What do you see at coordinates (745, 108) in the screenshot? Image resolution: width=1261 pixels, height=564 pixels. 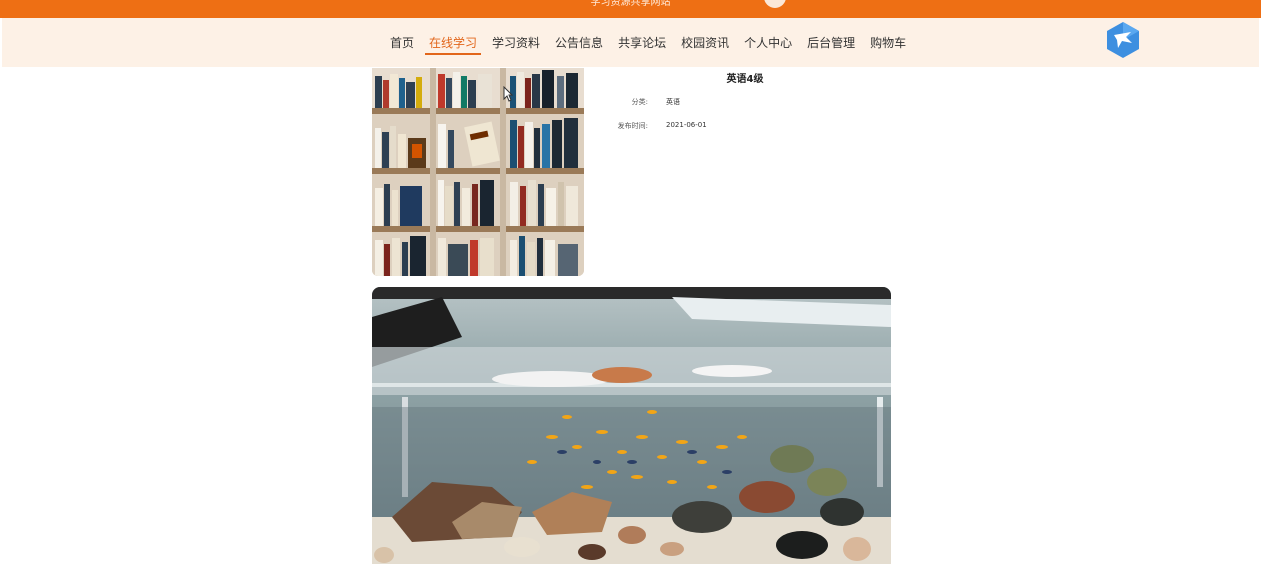 I see `resource-details: 英语4级 分类: 英语 发布时间: 2021-06-01` at bounding box center [745, 108].